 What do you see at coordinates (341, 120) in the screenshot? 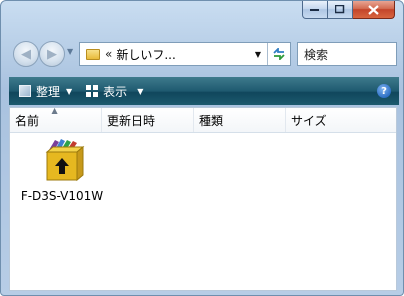
I see `column-header-size: サイズ` at bounding box center [341, 120].